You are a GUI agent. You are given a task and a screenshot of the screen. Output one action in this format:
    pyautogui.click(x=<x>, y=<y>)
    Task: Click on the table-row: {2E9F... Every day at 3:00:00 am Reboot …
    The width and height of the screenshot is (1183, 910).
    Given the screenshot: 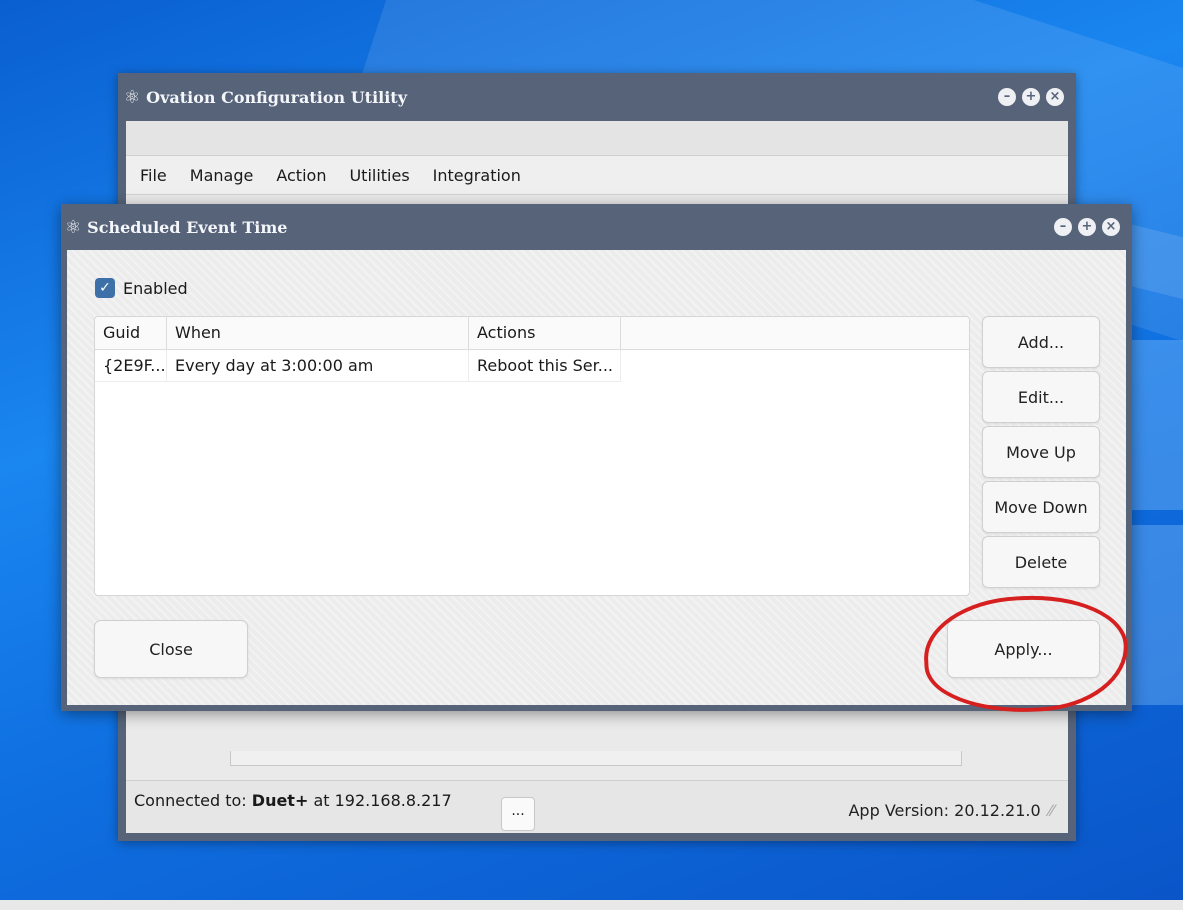 What is the action you would take?
    pyautogui.click(x=532, y=366)
    